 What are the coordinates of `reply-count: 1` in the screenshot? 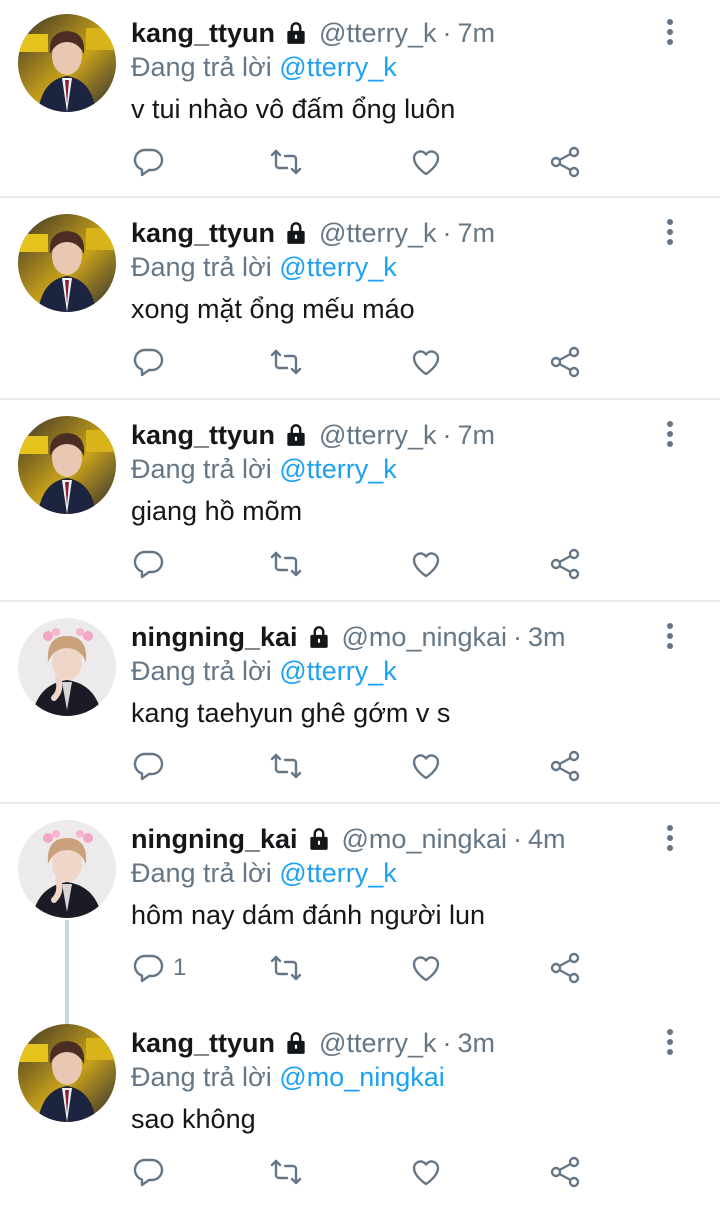 It's located at (180, 967).